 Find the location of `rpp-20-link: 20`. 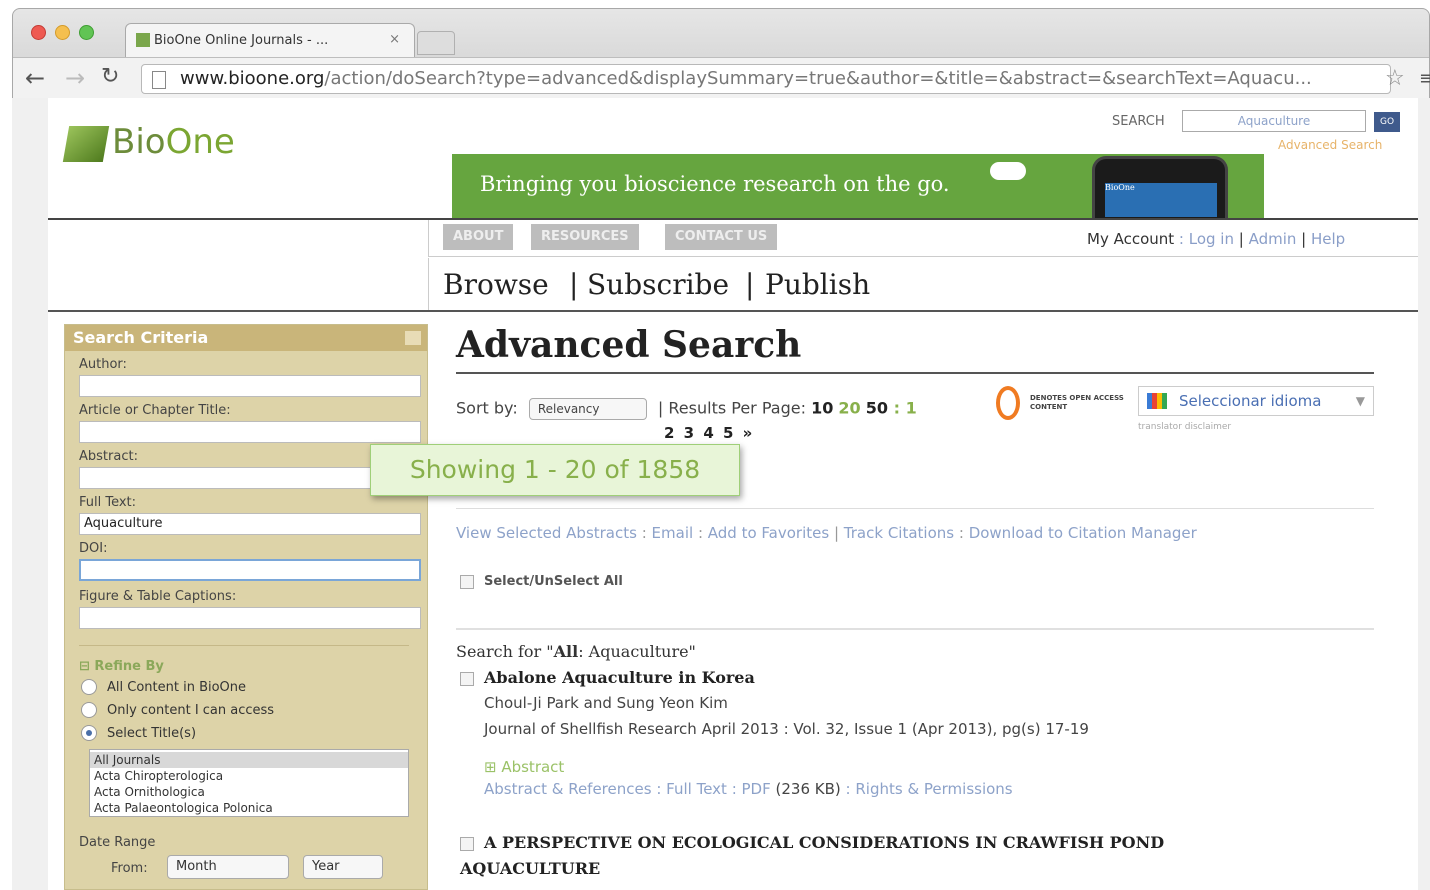

rpp-20-link: 20 is located at coordinates (849, 408).